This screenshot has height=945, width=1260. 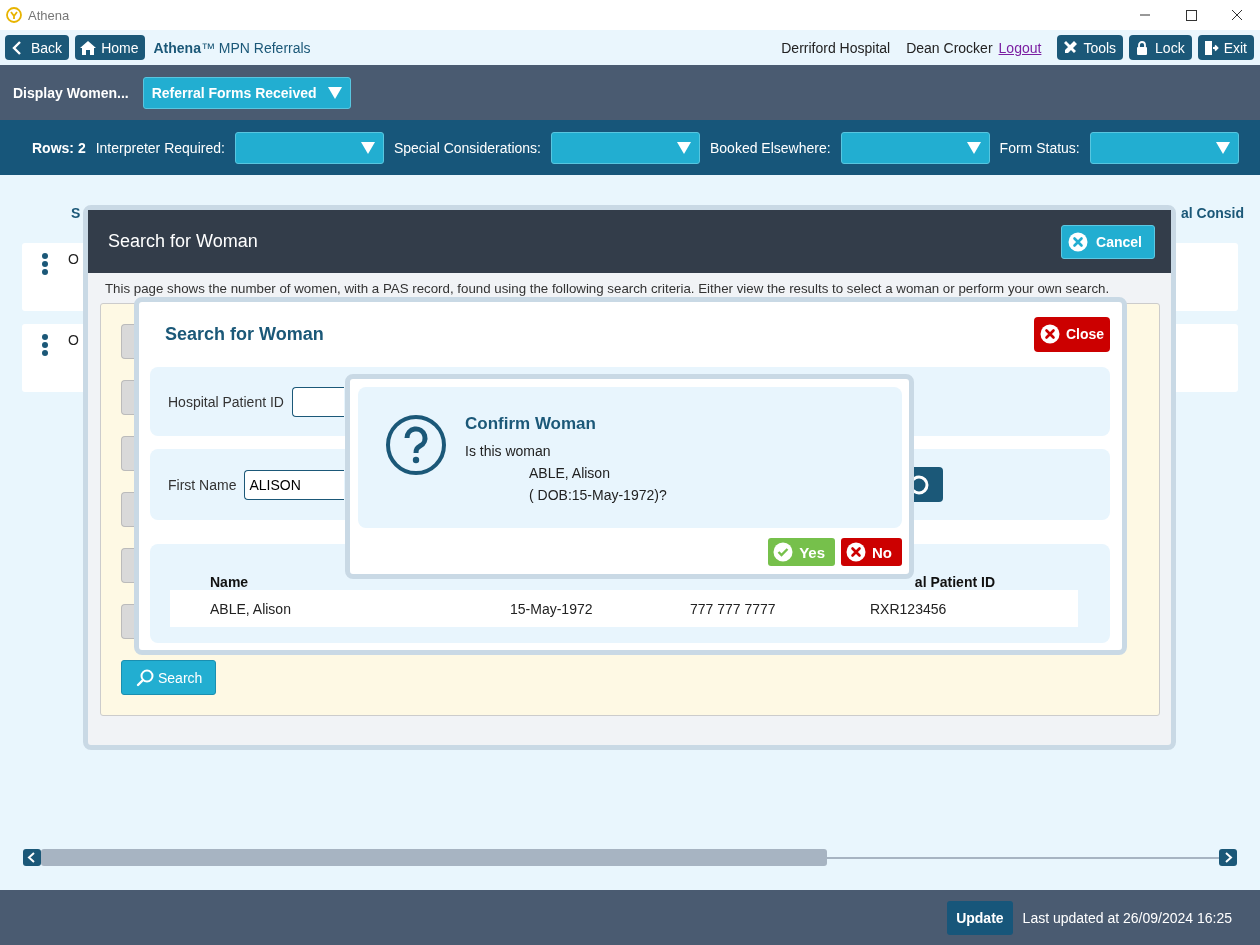 I want to click on dialog-description: This page shows the number of women, with a PAS record, found using the following search criteria. Either view the results to select a woman or perform your own search., so click(x=607, y=289).